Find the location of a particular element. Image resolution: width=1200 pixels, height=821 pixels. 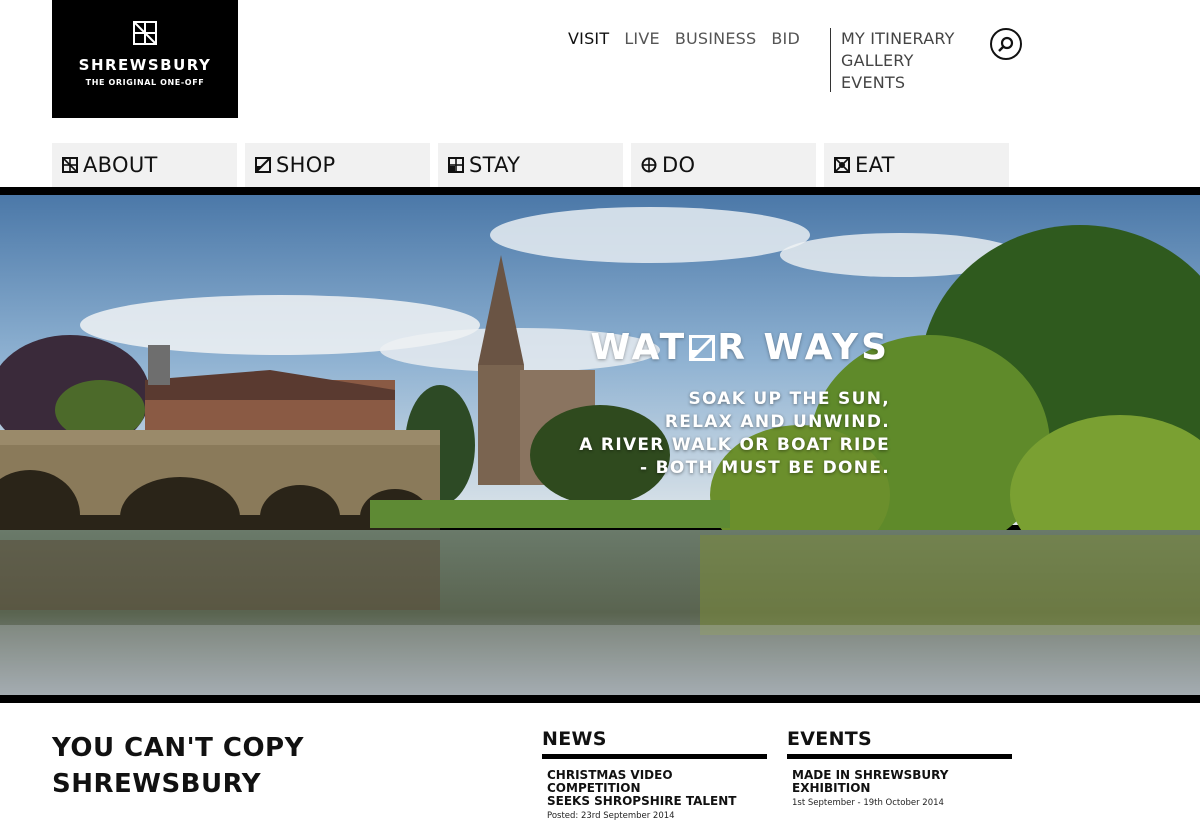

intro-line-2: SHREWSBURY is located at coordinates (157, 784).